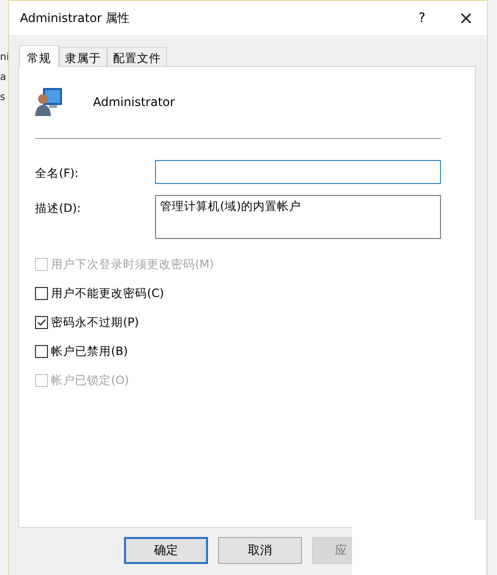  I want to click on background-text: s, so click(3, 98).